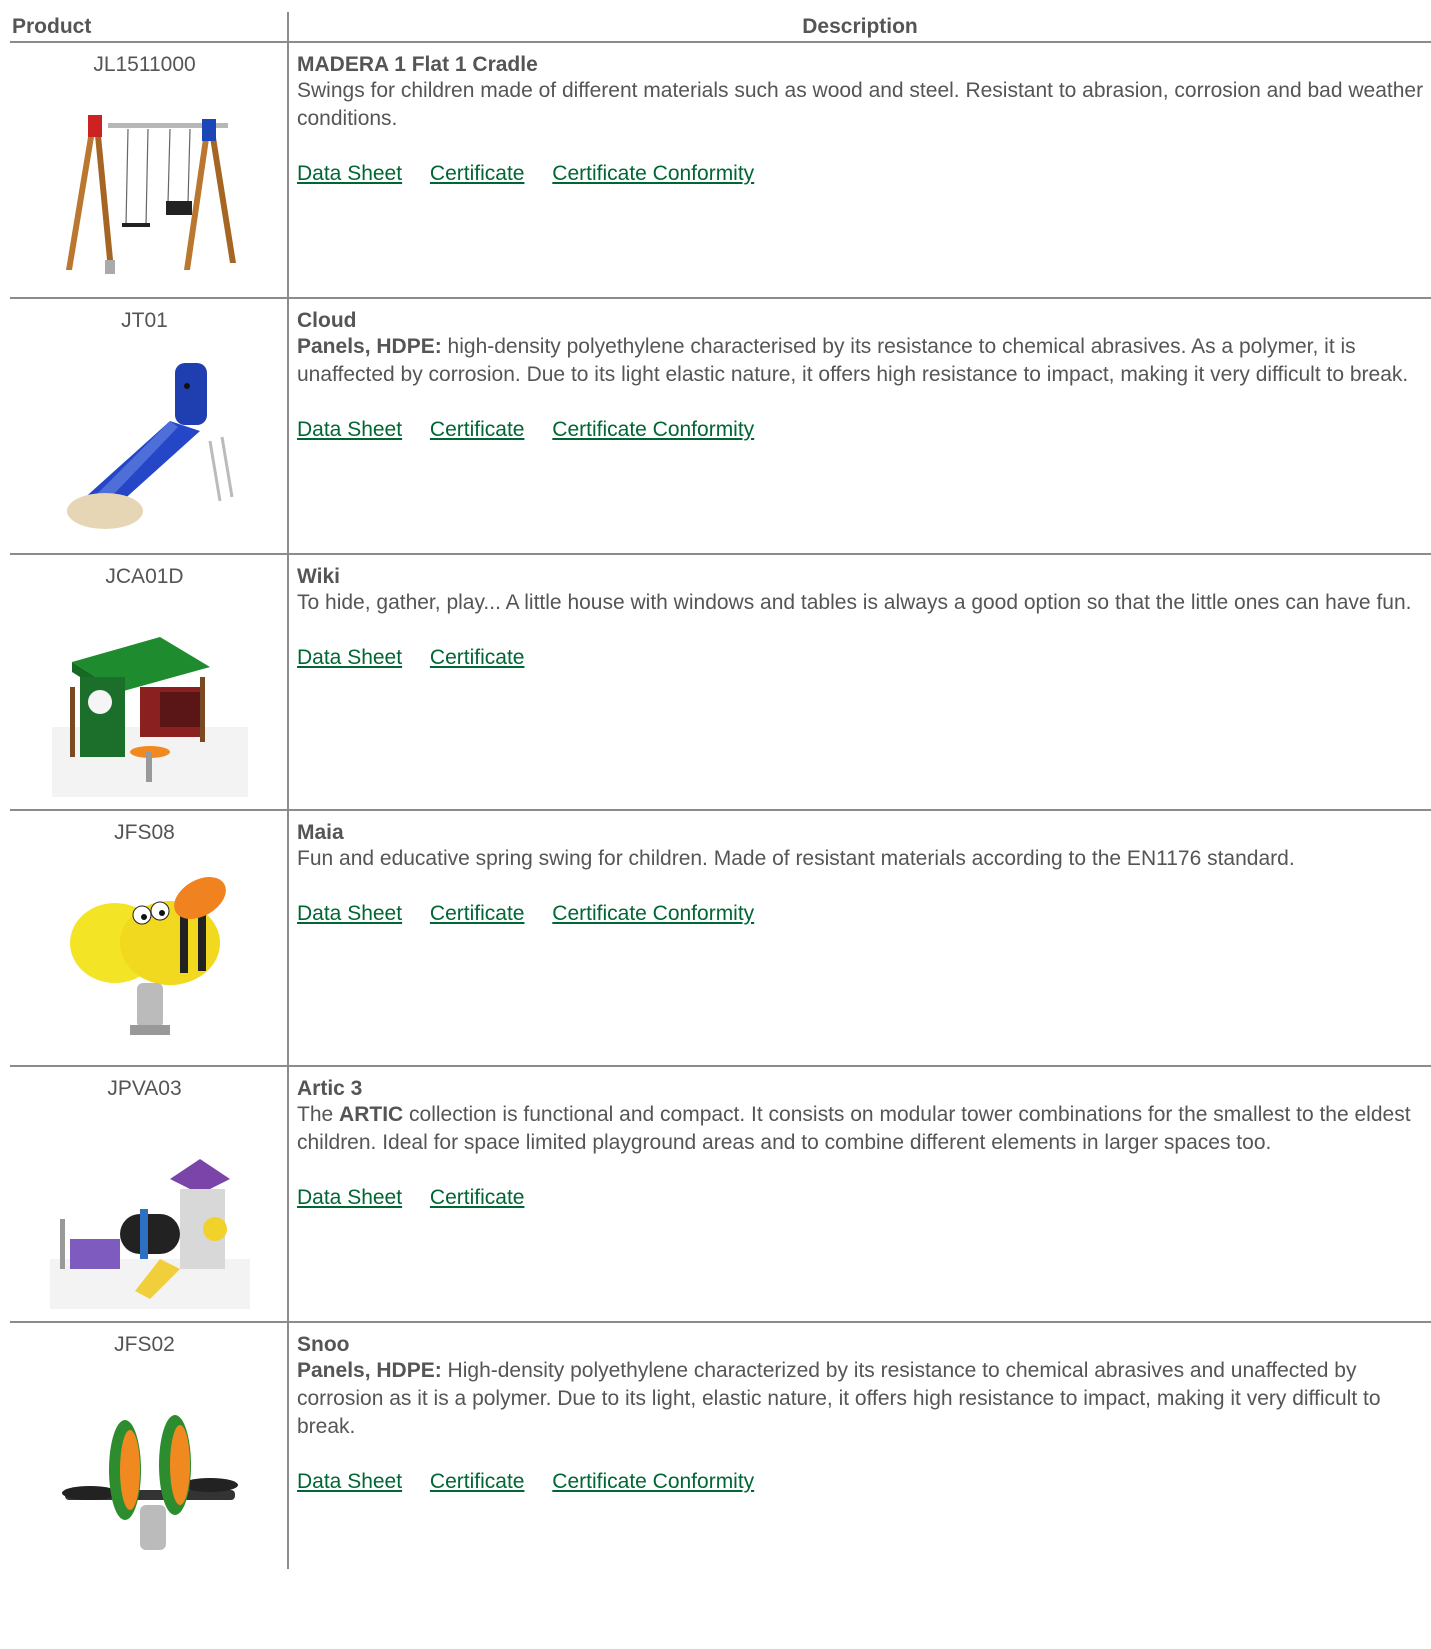 The height and width of the screenshot is (1649, 1431). Describe the element at coordinates (323, 1344) in the screenshot. I see `product-title: Snoo` at that location.